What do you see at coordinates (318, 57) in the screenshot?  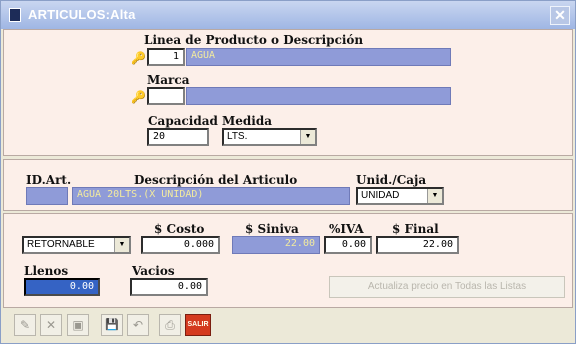 I see `line-desc-input: AGUA` at bounding box center [318, 57].